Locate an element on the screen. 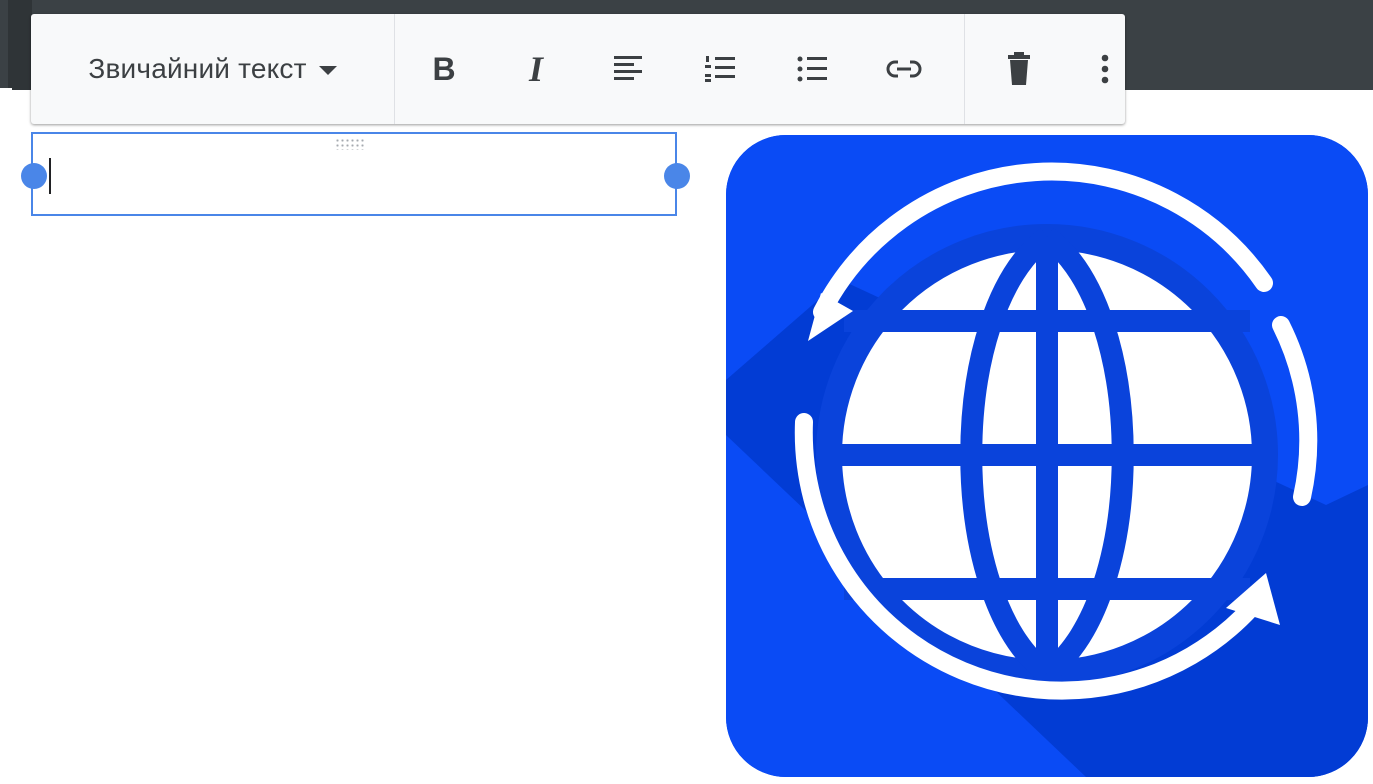  bulleted-list-button is located at coordinates (812, 69).